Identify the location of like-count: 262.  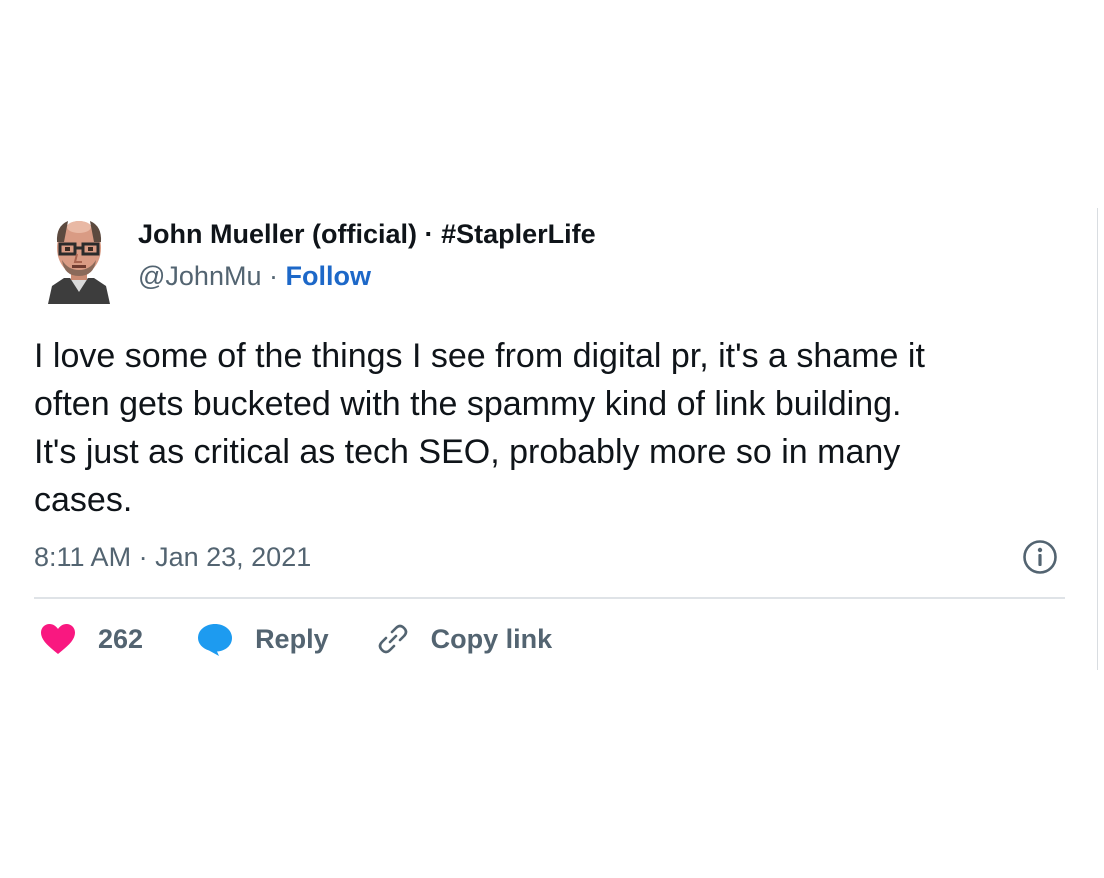
(121, 638).